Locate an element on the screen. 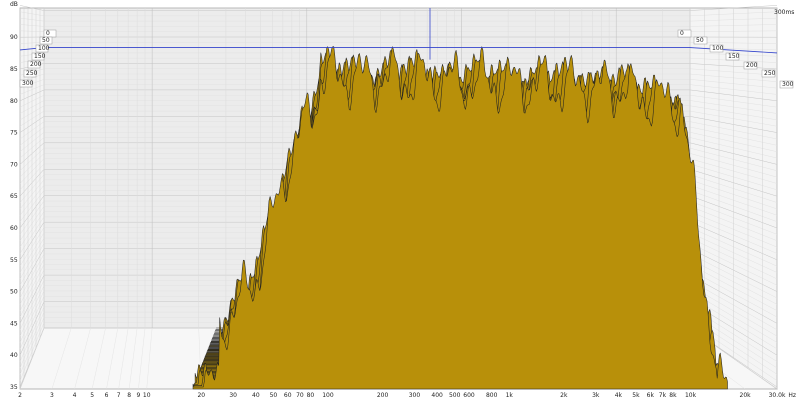 This screenshot has height=400, width=800. x-tick-label: 9 is located at coordinates (138, 395).